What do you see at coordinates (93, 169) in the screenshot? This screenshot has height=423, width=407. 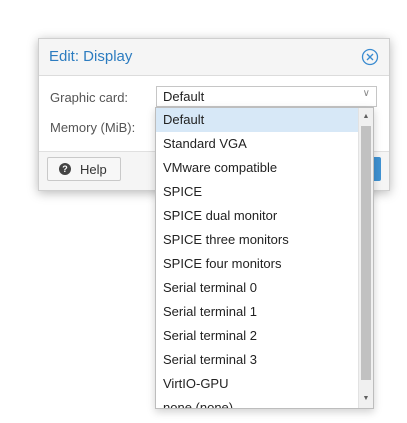 I see `help-button-label: Help` at bounding box center [93, 169].